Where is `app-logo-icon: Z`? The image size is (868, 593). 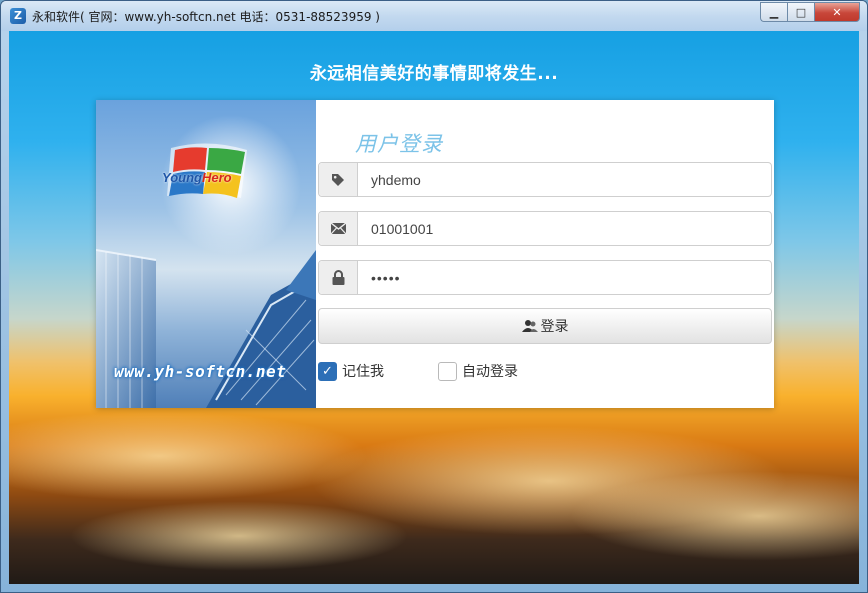 app-logo-icon: Z is located at coordinates (18, 16).